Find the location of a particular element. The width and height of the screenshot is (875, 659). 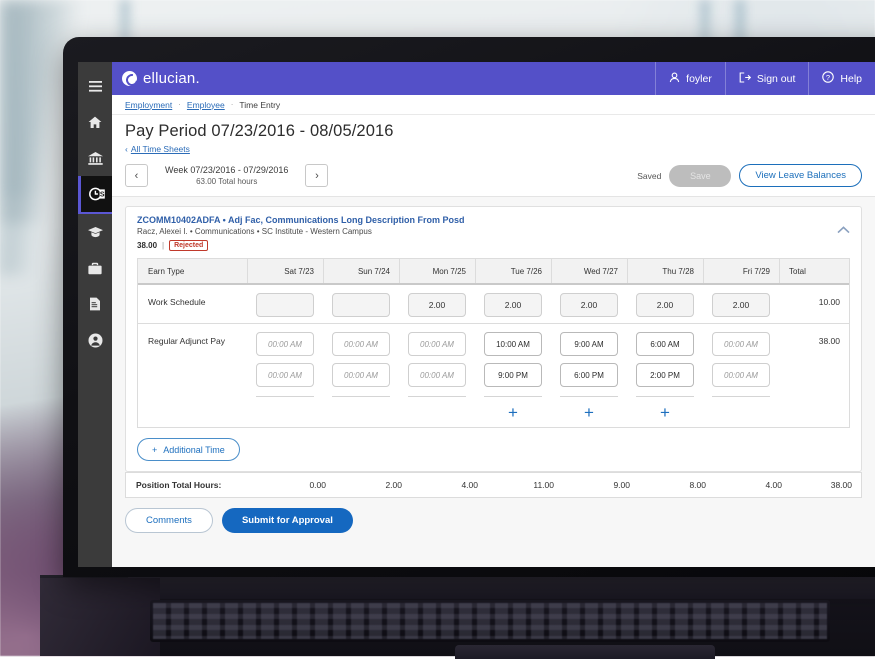

sidebar-item-documents is located at coordinates (95, 304).